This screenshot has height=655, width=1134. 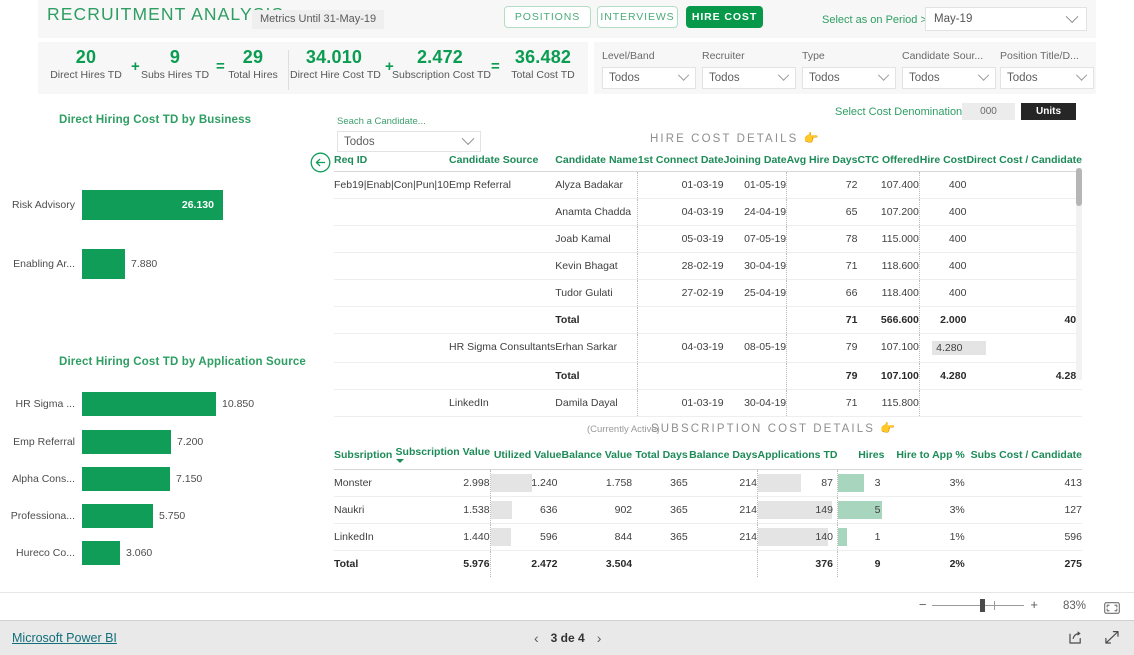 What do you see at coordinates (536, 638) in the screenshot?
I see `previous-page-icon: ‹` at bounding box center [536, 638].